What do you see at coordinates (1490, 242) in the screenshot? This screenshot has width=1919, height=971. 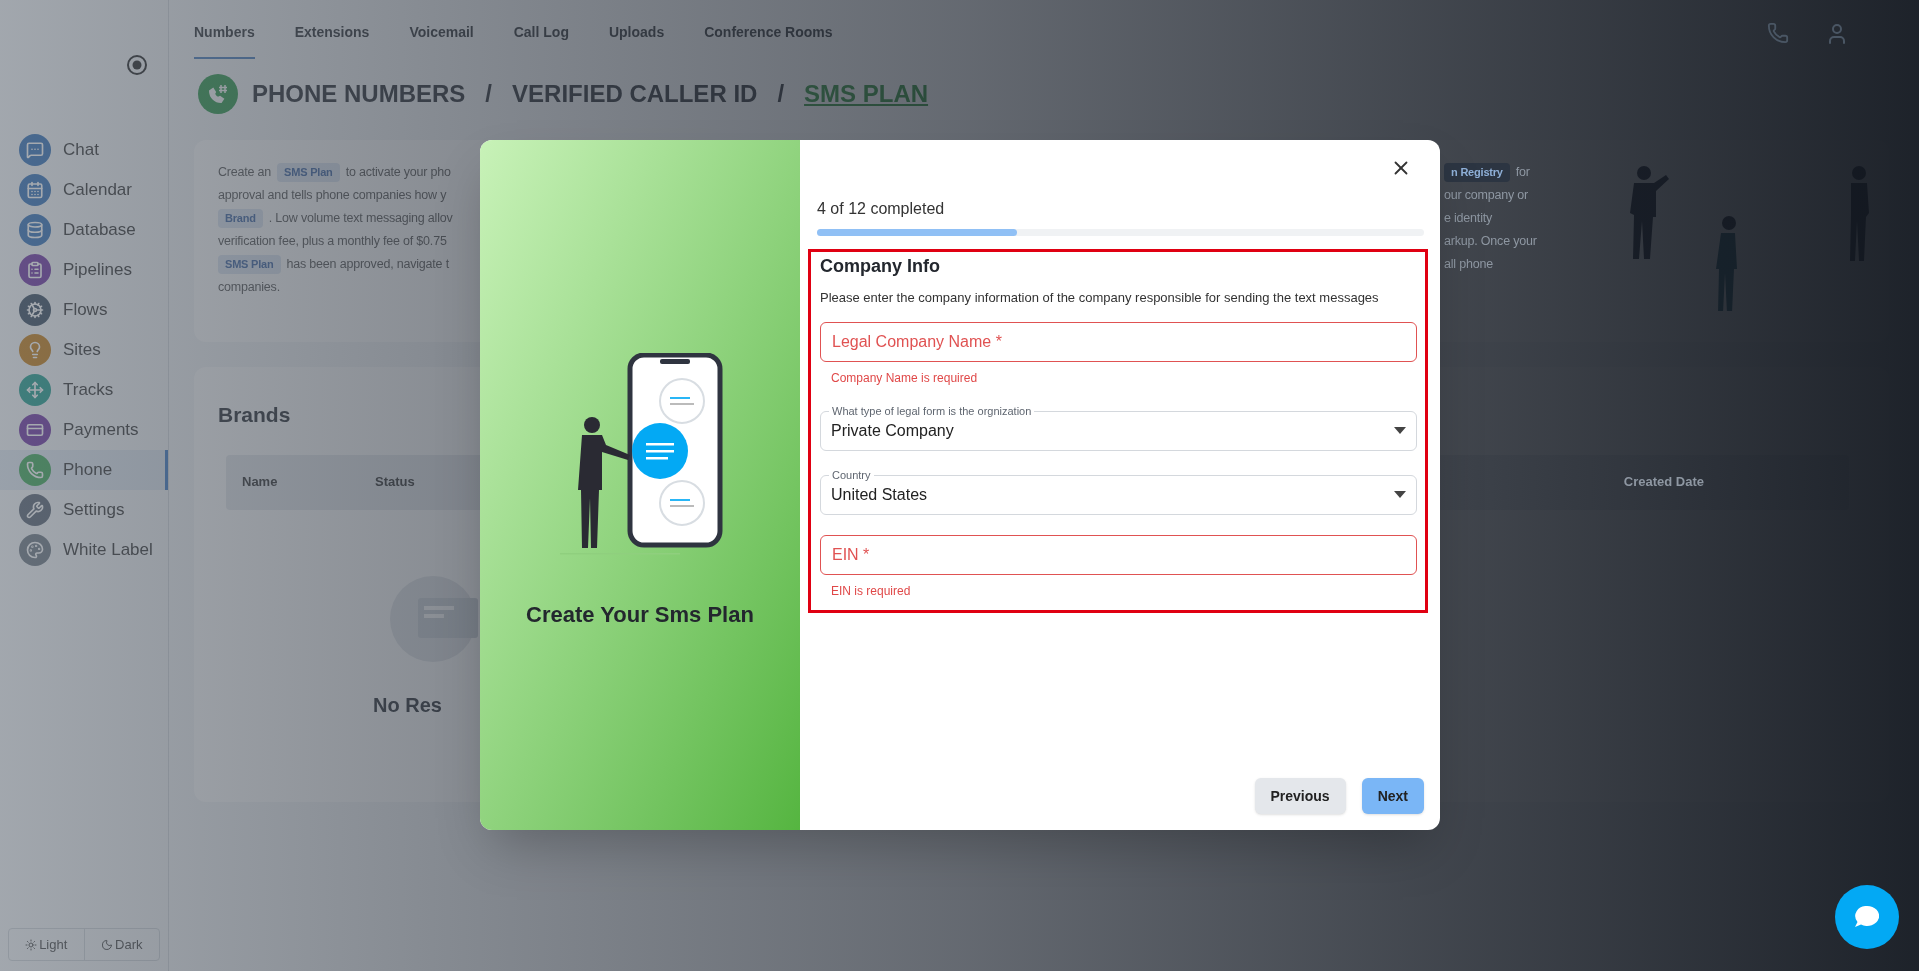 I see `info-text: arkup. Once your` at bounding box center [1490, 242].